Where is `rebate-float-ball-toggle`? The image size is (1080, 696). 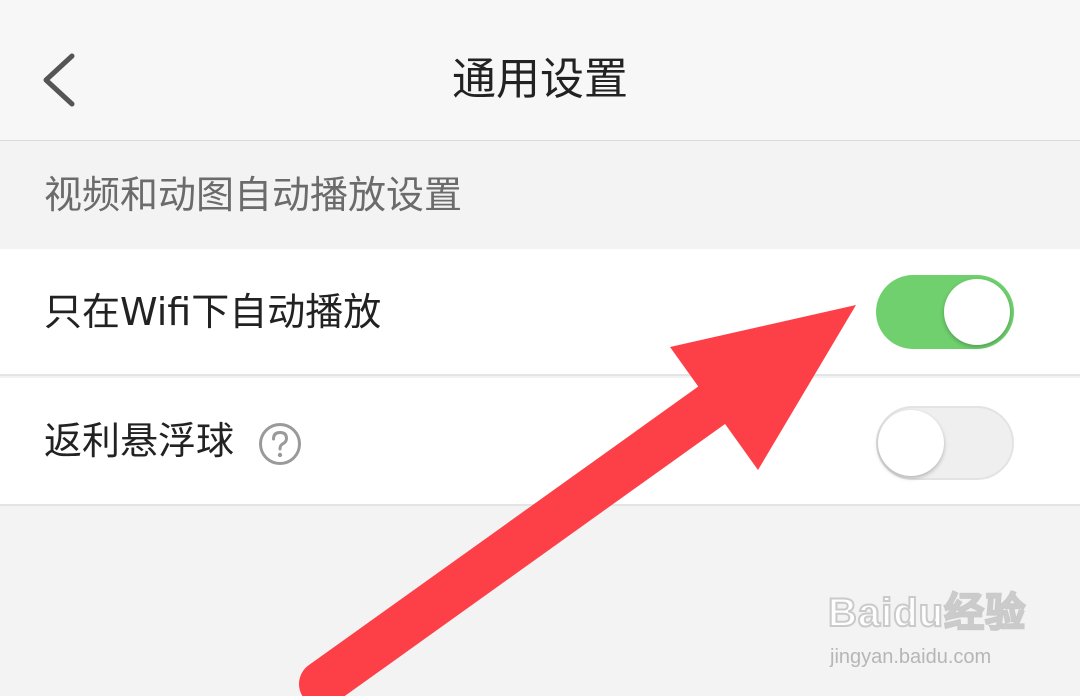 rebate-float-ball-toggle is located at coordinates (945, 443).